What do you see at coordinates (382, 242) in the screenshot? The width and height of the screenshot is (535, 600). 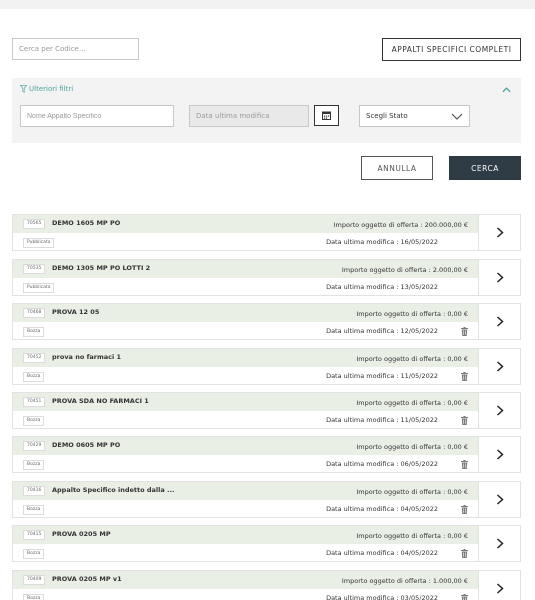 I see `last-modified-date: Data ultima modifica : 16/05/2022` at bounding box center [382, 242].